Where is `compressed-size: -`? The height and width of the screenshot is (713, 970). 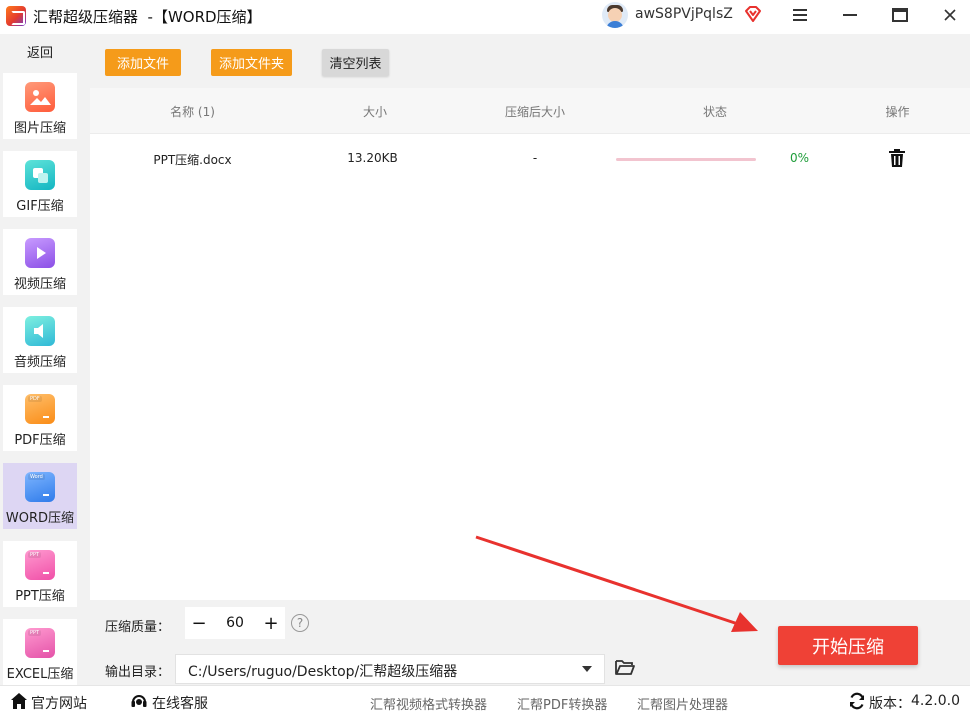
compressed-size: - is located at coordinates (535, 158).